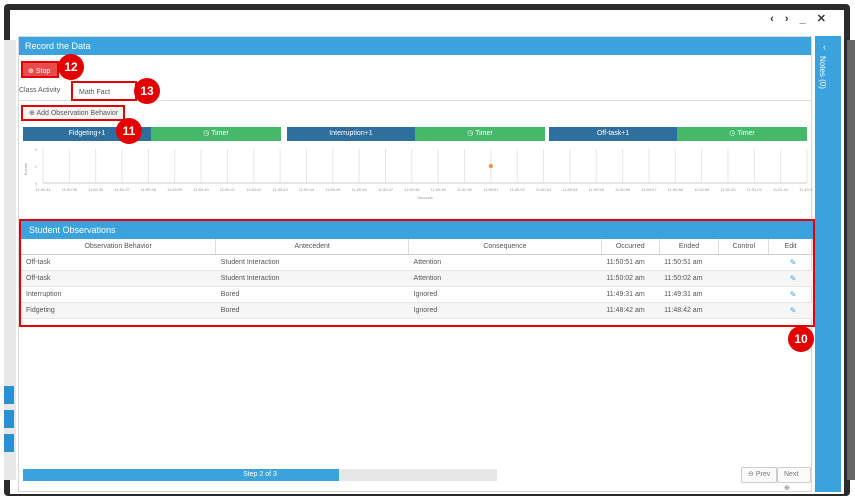 The image size is (855, 501). Describe the element at coordinates (412, 189) in the screenshot. I see `x-tick-label: 11:50:48` at that location.